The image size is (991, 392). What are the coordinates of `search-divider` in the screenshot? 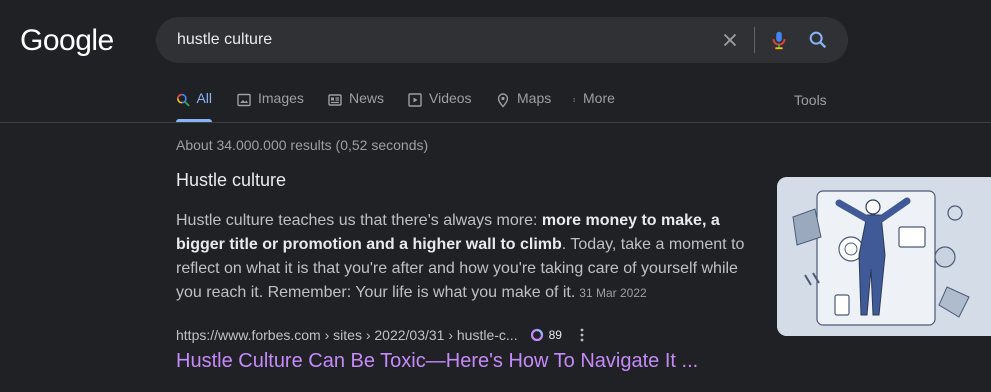 It's located at (754, 40).